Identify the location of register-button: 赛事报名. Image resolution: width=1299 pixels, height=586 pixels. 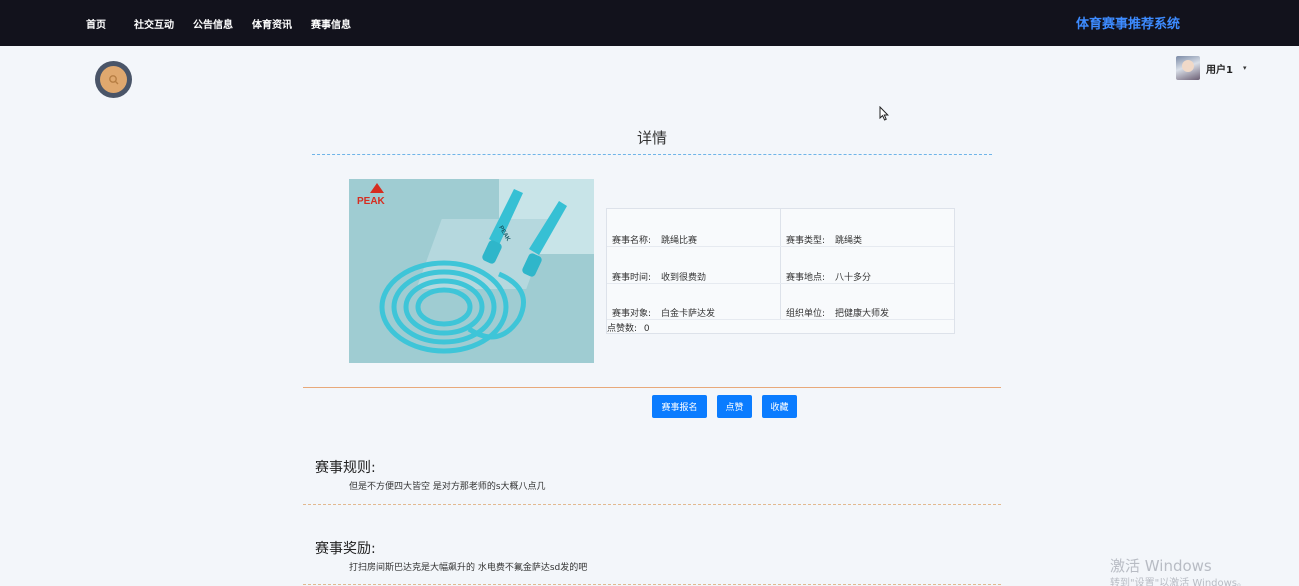
(679, 406).